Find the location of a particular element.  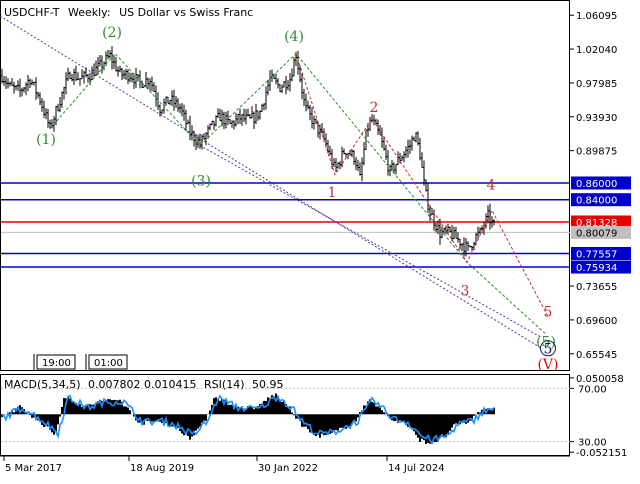

ind-y-tick-label-0: 0.050058 is located at coordinates (600, 379).